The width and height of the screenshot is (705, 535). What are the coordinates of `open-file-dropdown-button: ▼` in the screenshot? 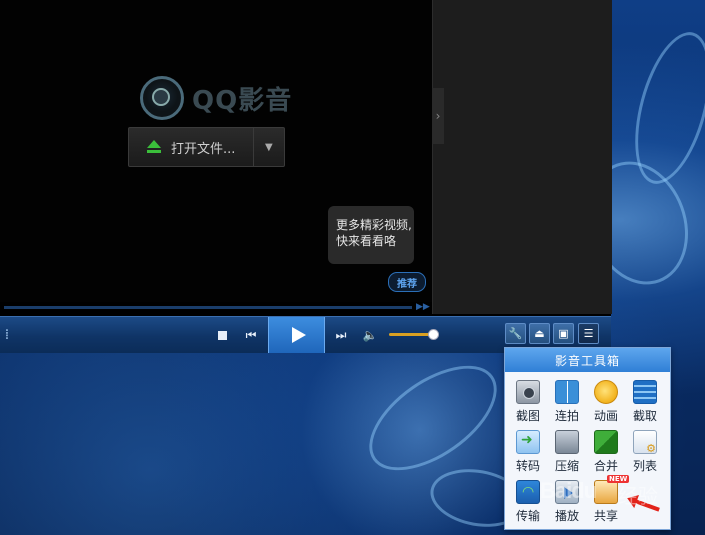 It's located at (268, 147).